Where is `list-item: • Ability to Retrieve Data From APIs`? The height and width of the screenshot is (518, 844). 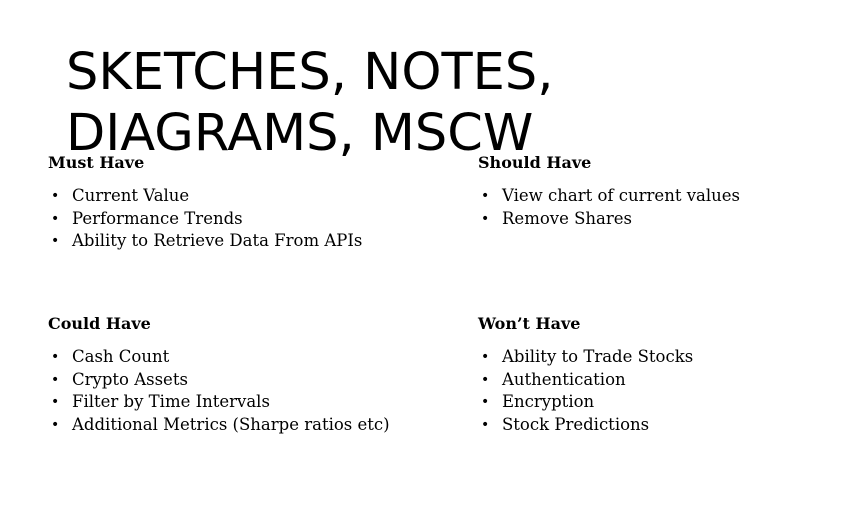
list-item: • Ability to Retrieve Data From APIs is located at coordinates (238, 241).